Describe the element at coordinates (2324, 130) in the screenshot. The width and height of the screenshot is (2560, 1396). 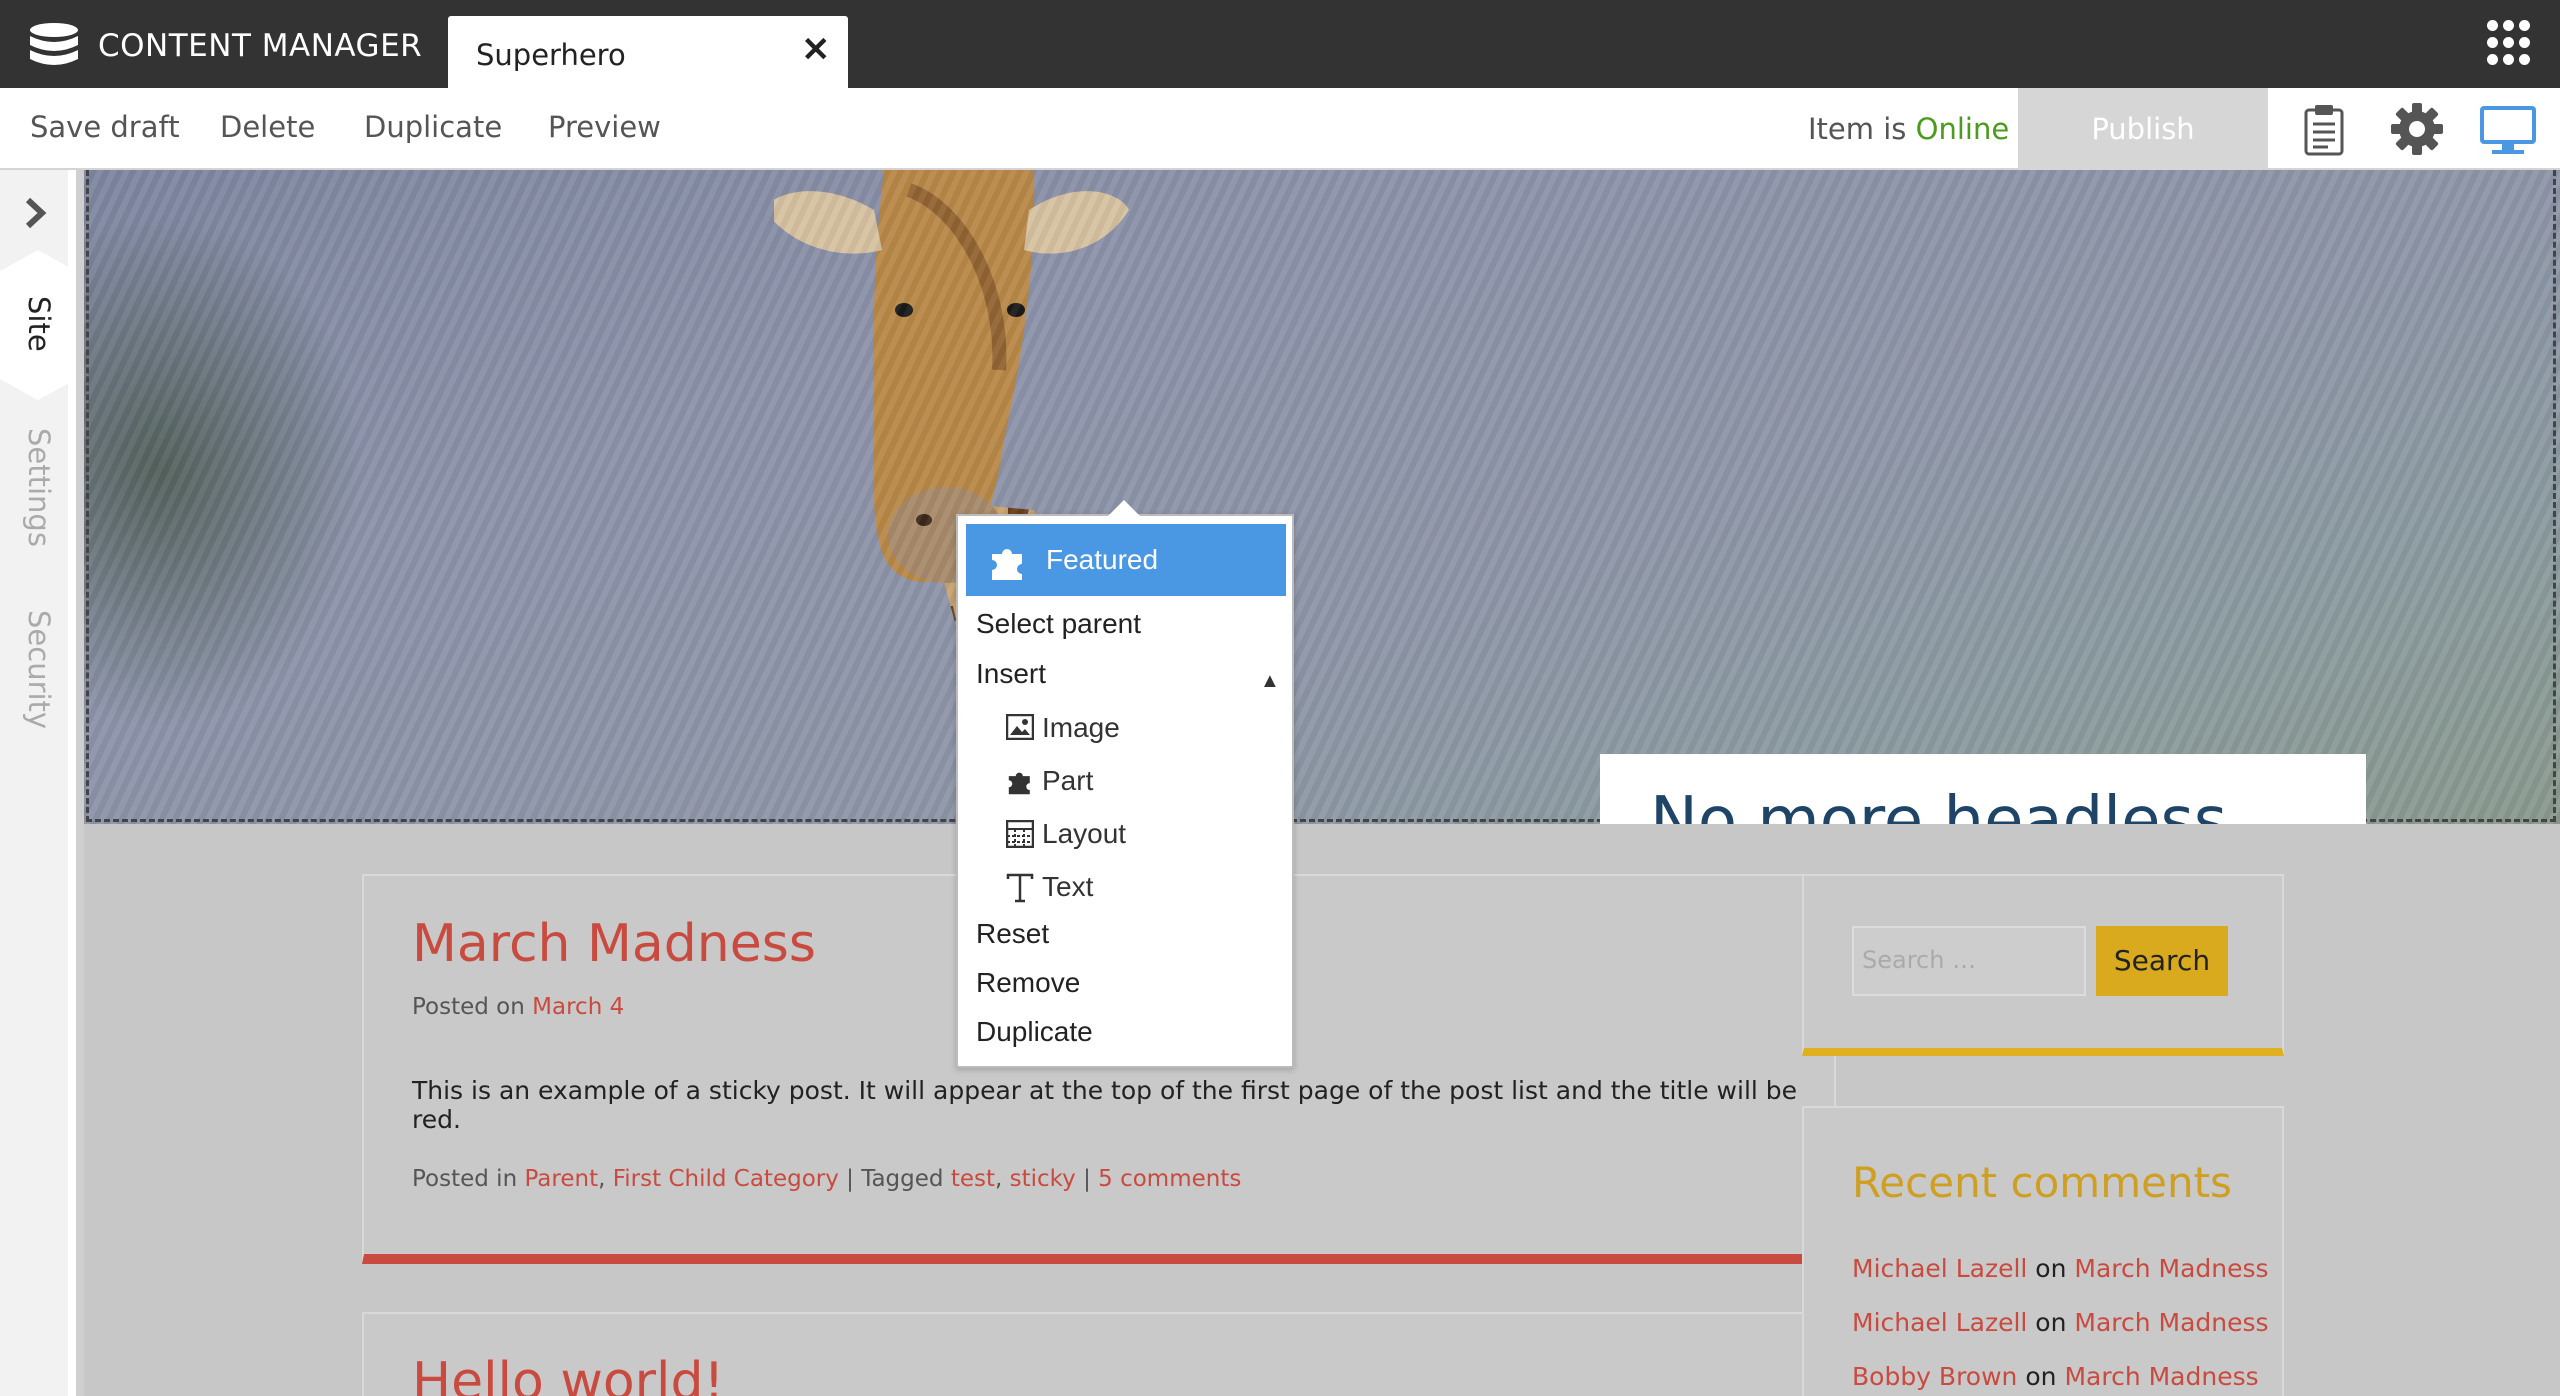
I see `clipboard-icon` at that location.